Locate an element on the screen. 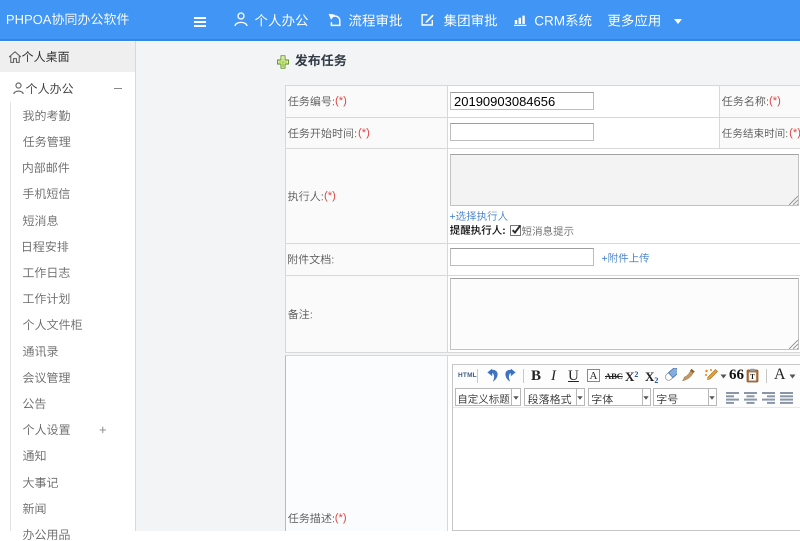 Image resolution: width=800 pixels, height=541 pixels. svg-text: T is located at coordinates (752, 377).